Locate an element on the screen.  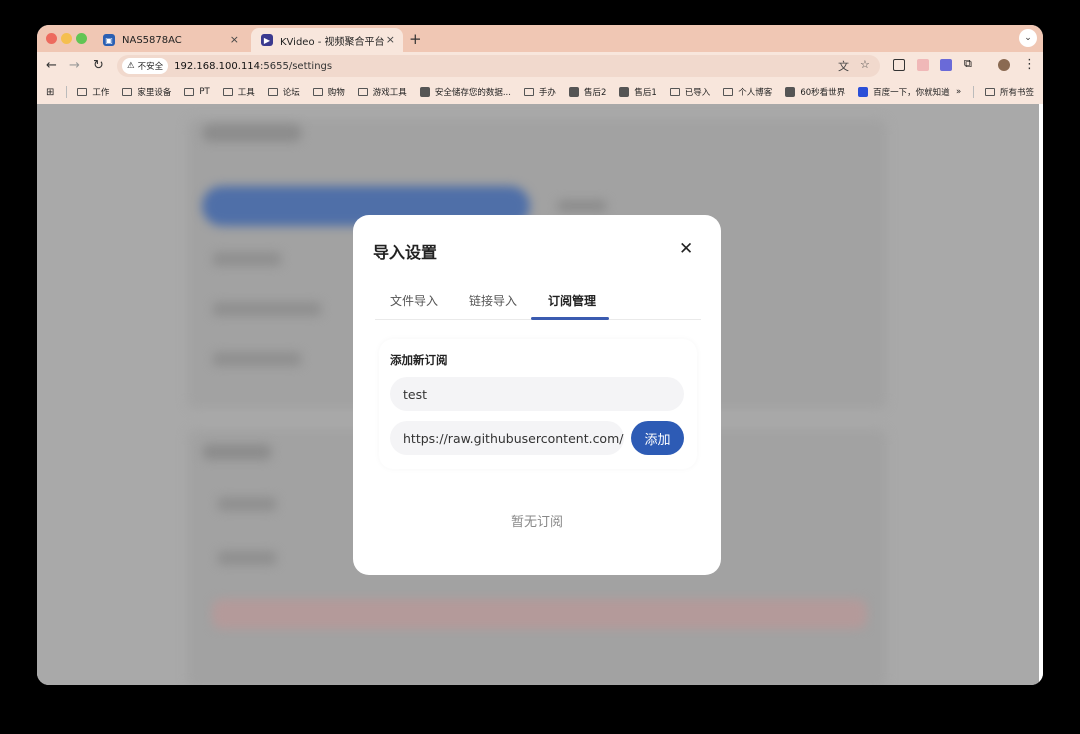
apps-grid-icon: ⊞ is located at coordinates (50, 92).